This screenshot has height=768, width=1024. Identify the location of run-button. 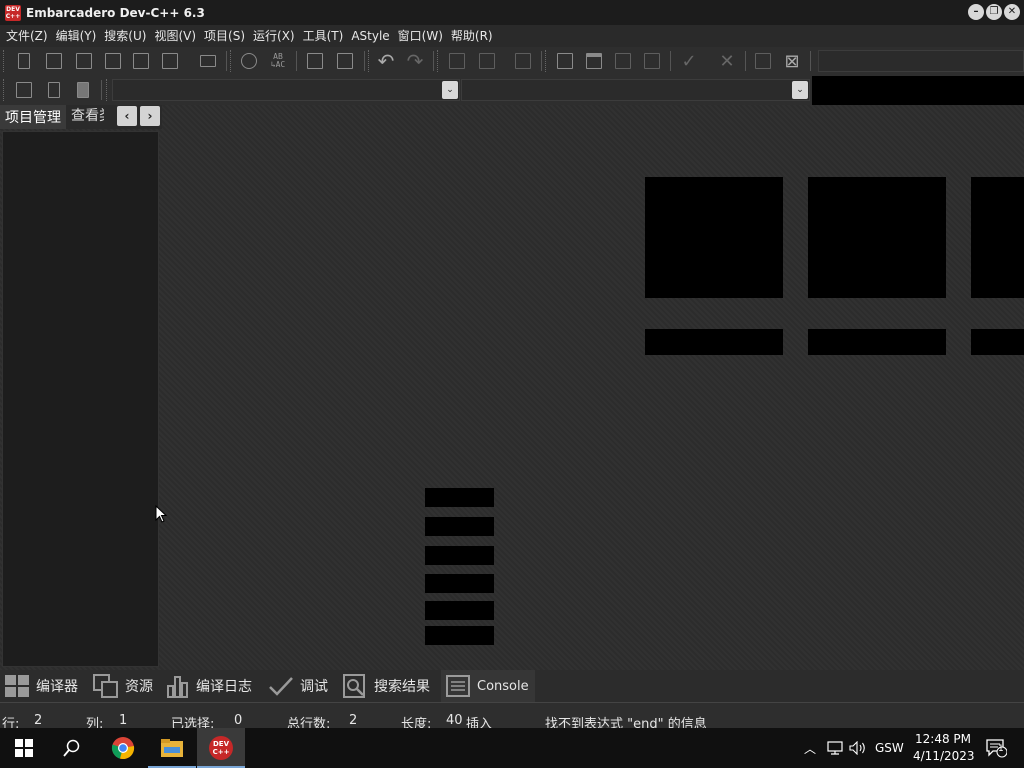
(594, 61).